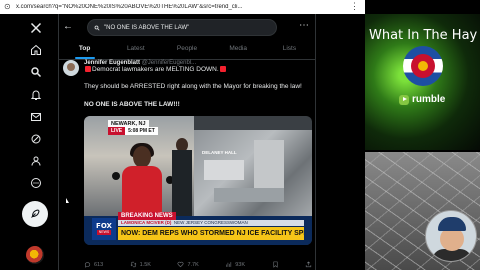 This screenshot has width=480, height=270. I want to click on profile-icon, so click(36, 161).